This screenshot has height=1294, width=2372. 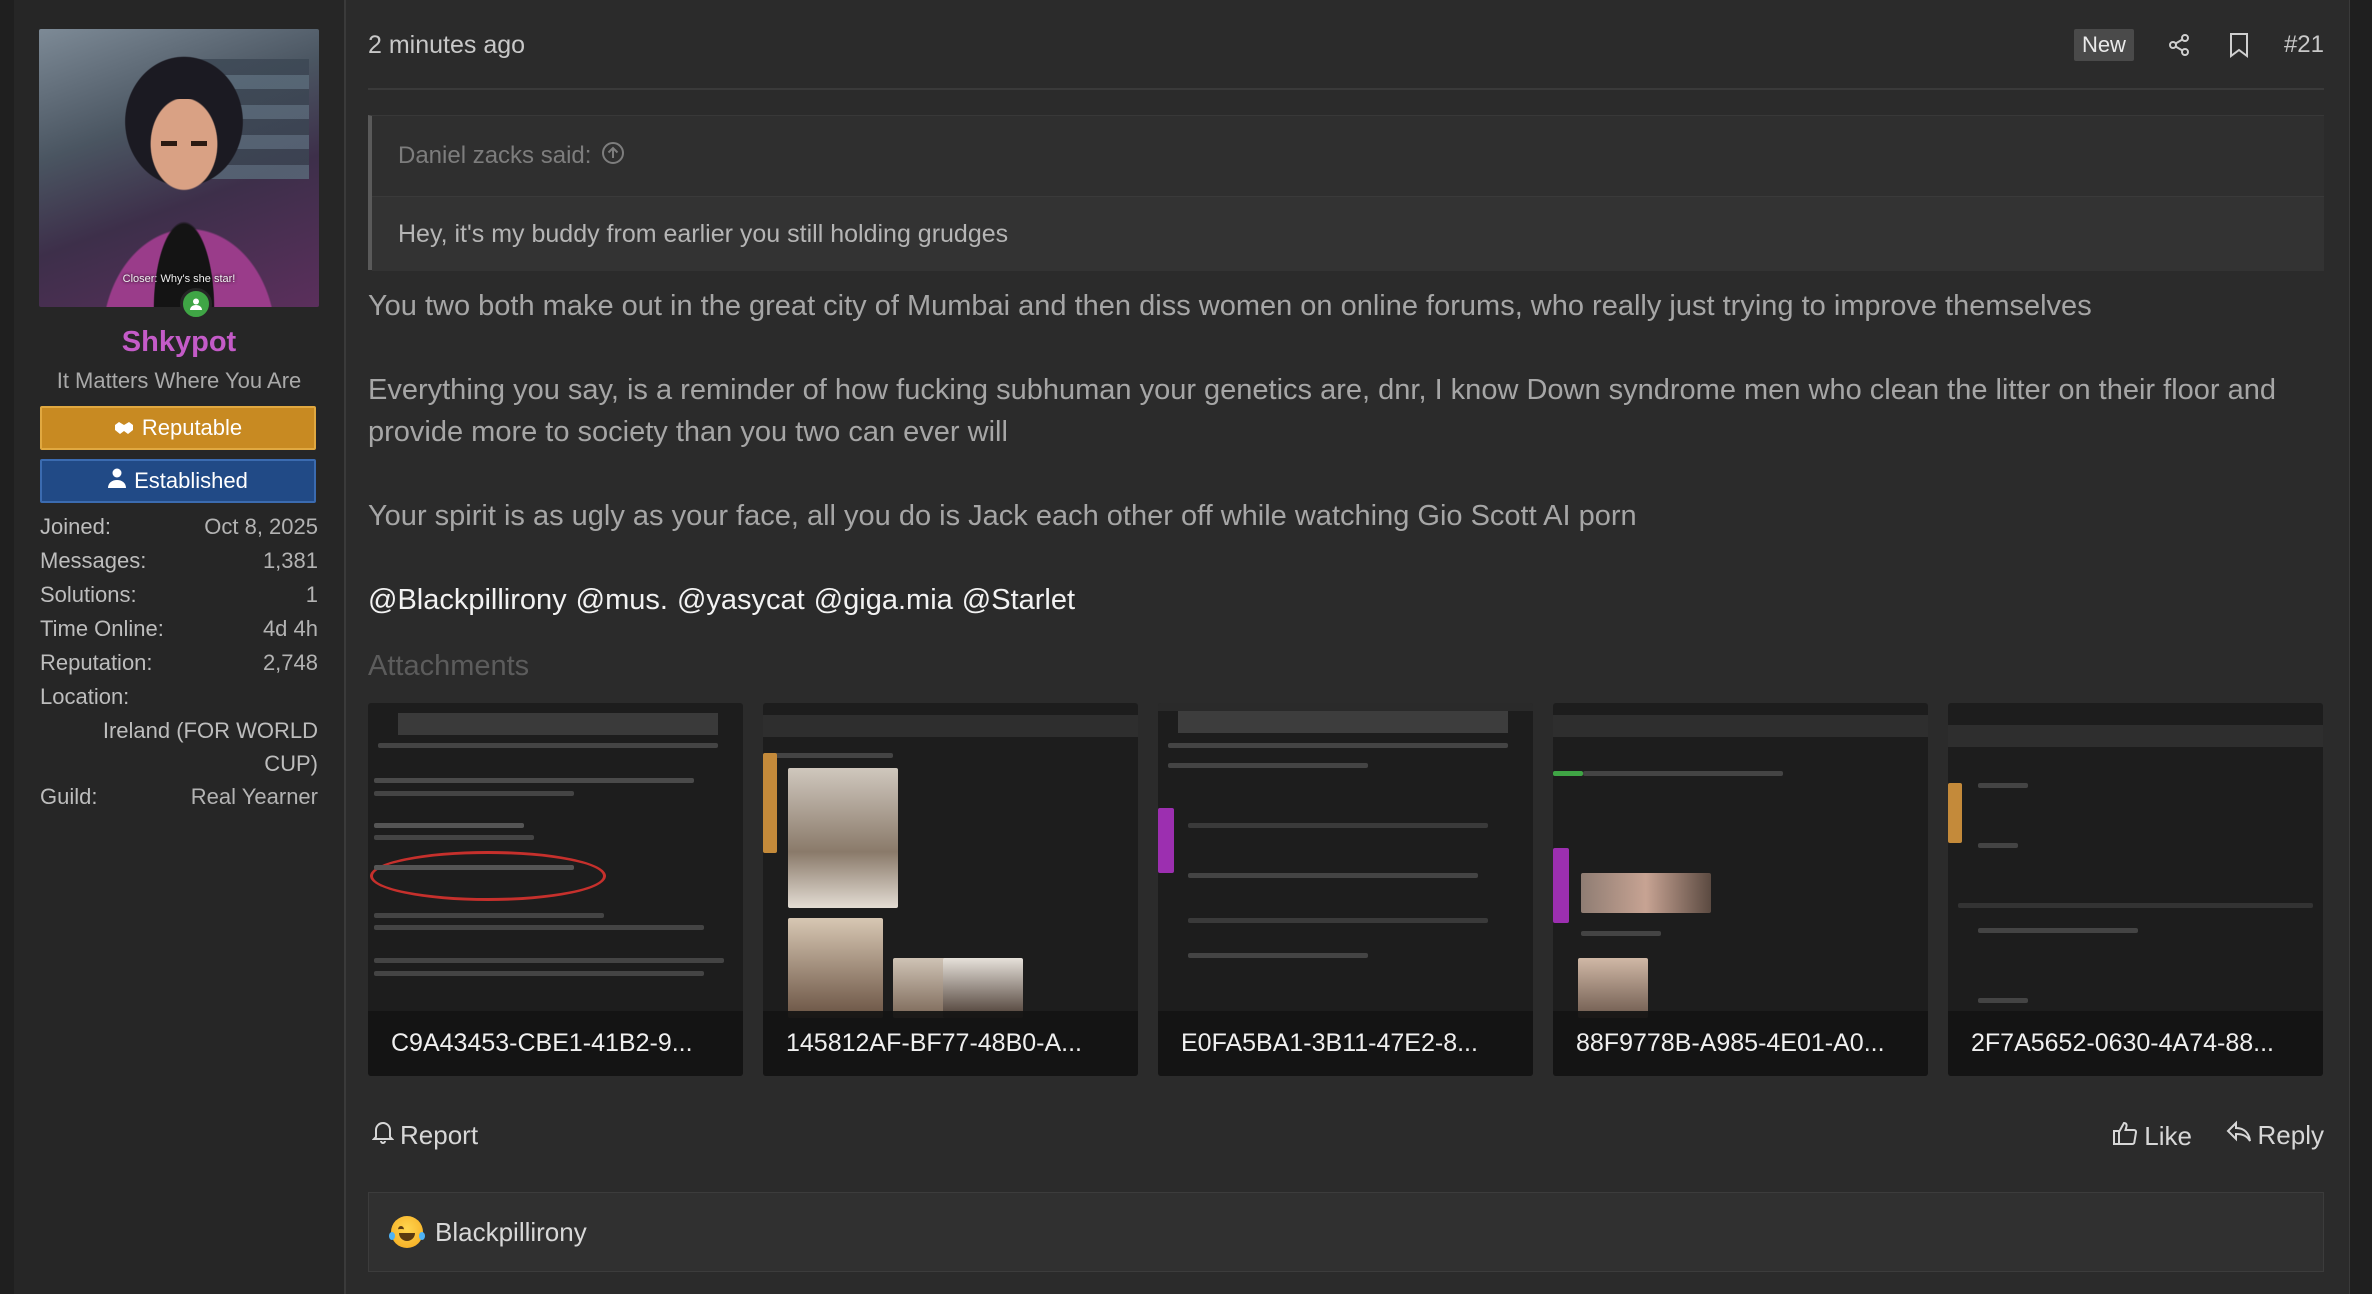 I want to click on banner-established-label: Established, so click(x=191, y=480).